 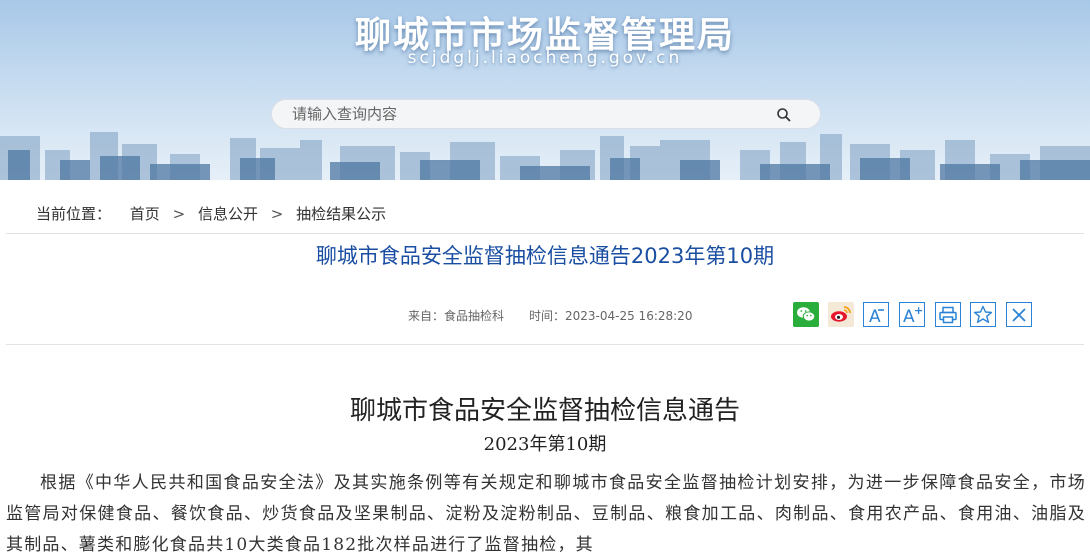 What do you see at coordinates (611, 316) in the screenshot?
I see `article-time: 时间：2023-04-25 16:28:20` at bounding box center [611, 316].